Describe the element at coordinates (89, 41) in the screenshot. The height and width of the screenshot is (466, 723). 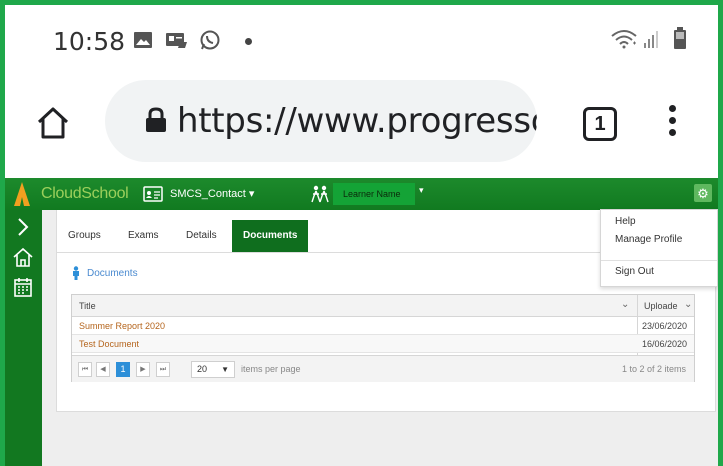
I see `status-time: 10:58` at that location.